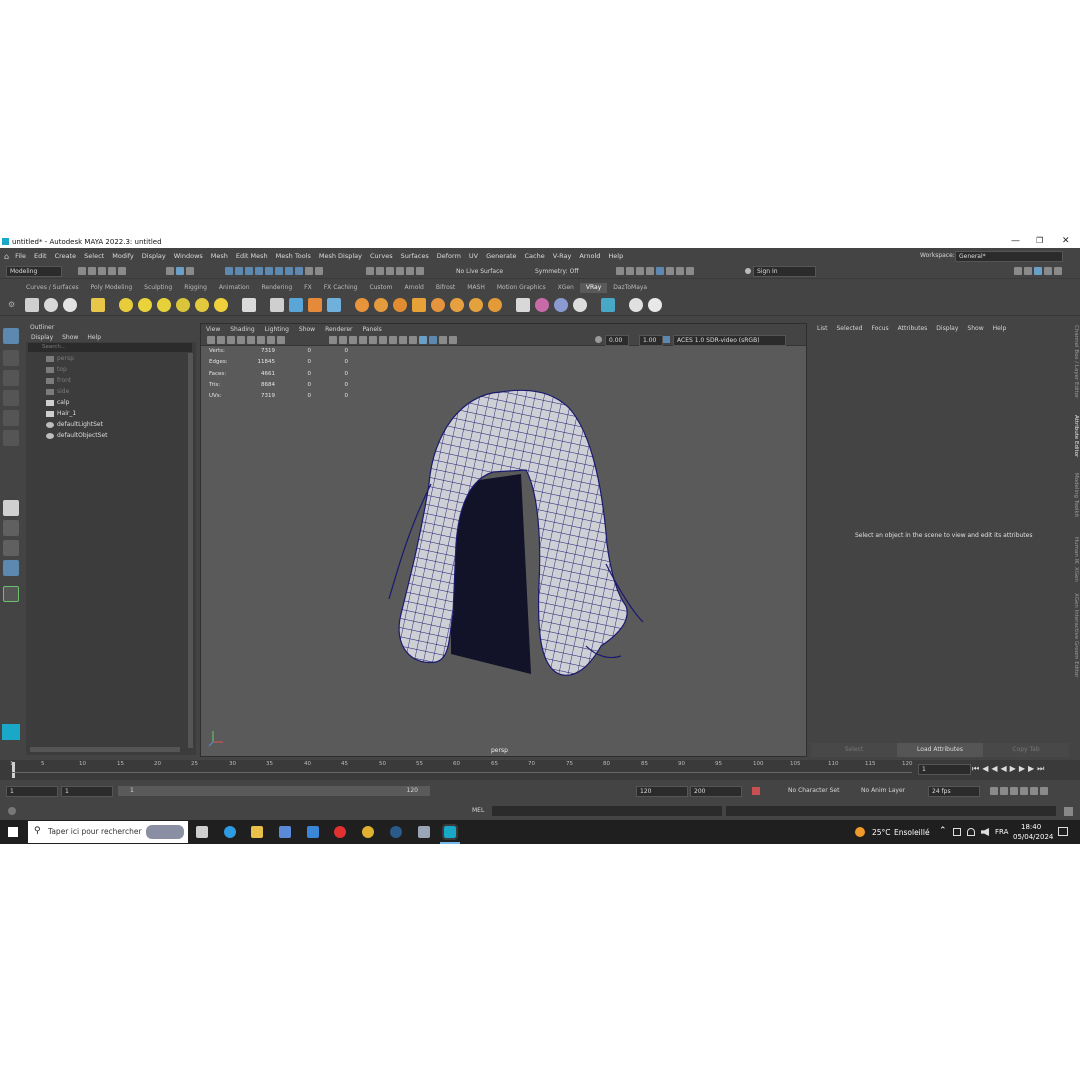  I want to click on vray-volume-icon, so click(400, 304).